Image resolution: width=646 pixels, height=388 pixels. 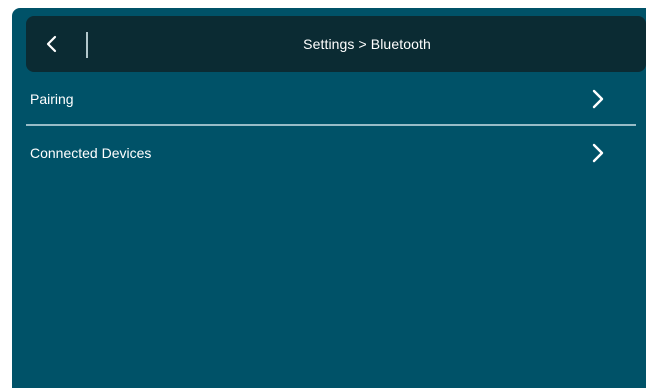 I want to click on menu-item-label: Connected Devices, so click(x=91, y=153).